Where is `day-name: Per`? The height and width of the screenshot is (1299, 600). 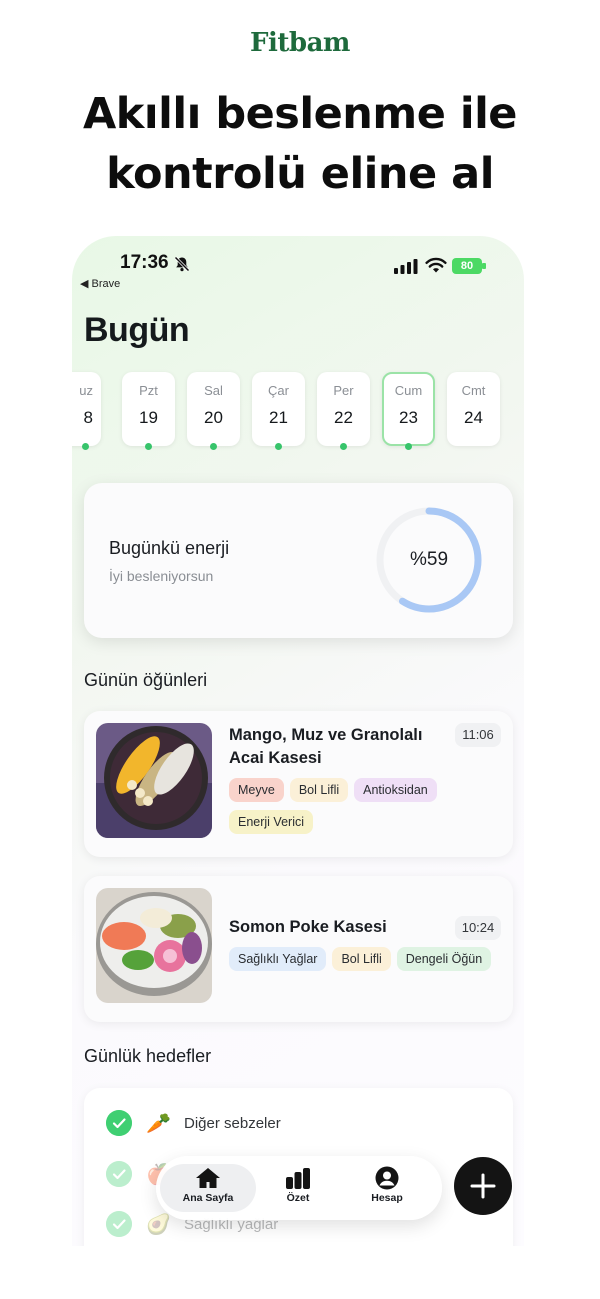
day-name: Per is located at coordinates (343, 390).